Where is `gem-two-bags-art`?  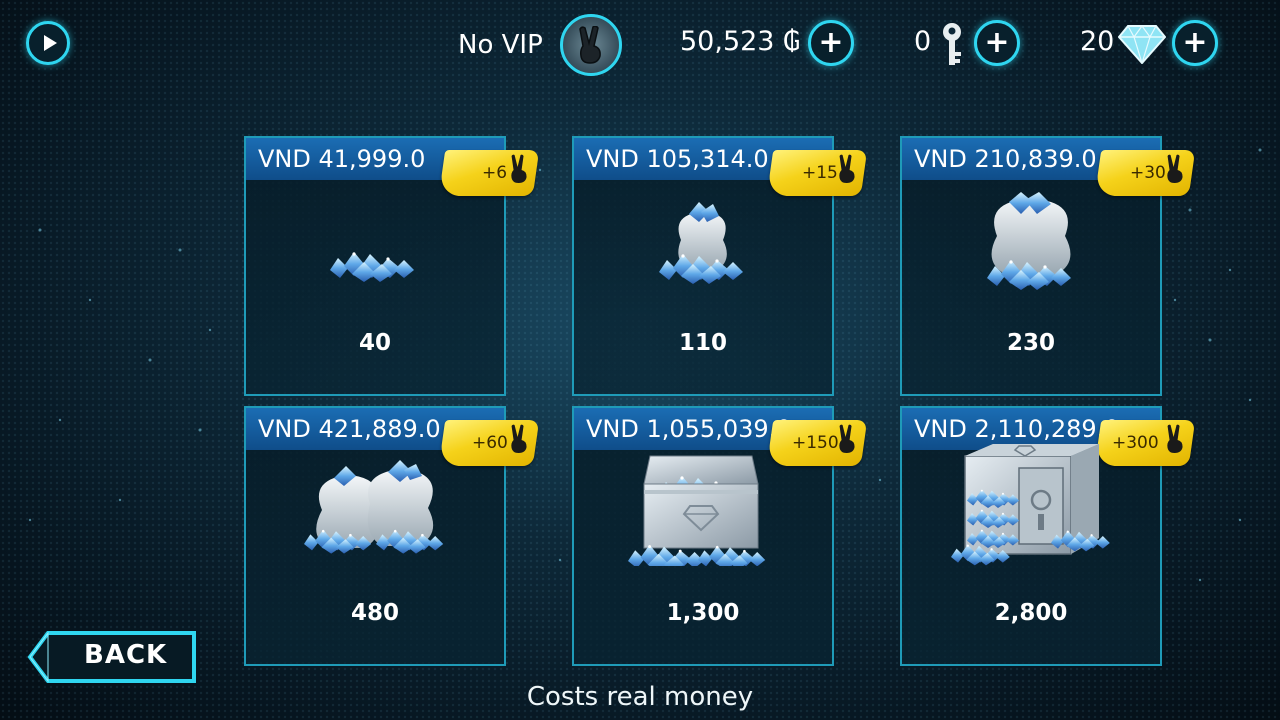 gem-two-bags-art is located at coordinates (374, 507).